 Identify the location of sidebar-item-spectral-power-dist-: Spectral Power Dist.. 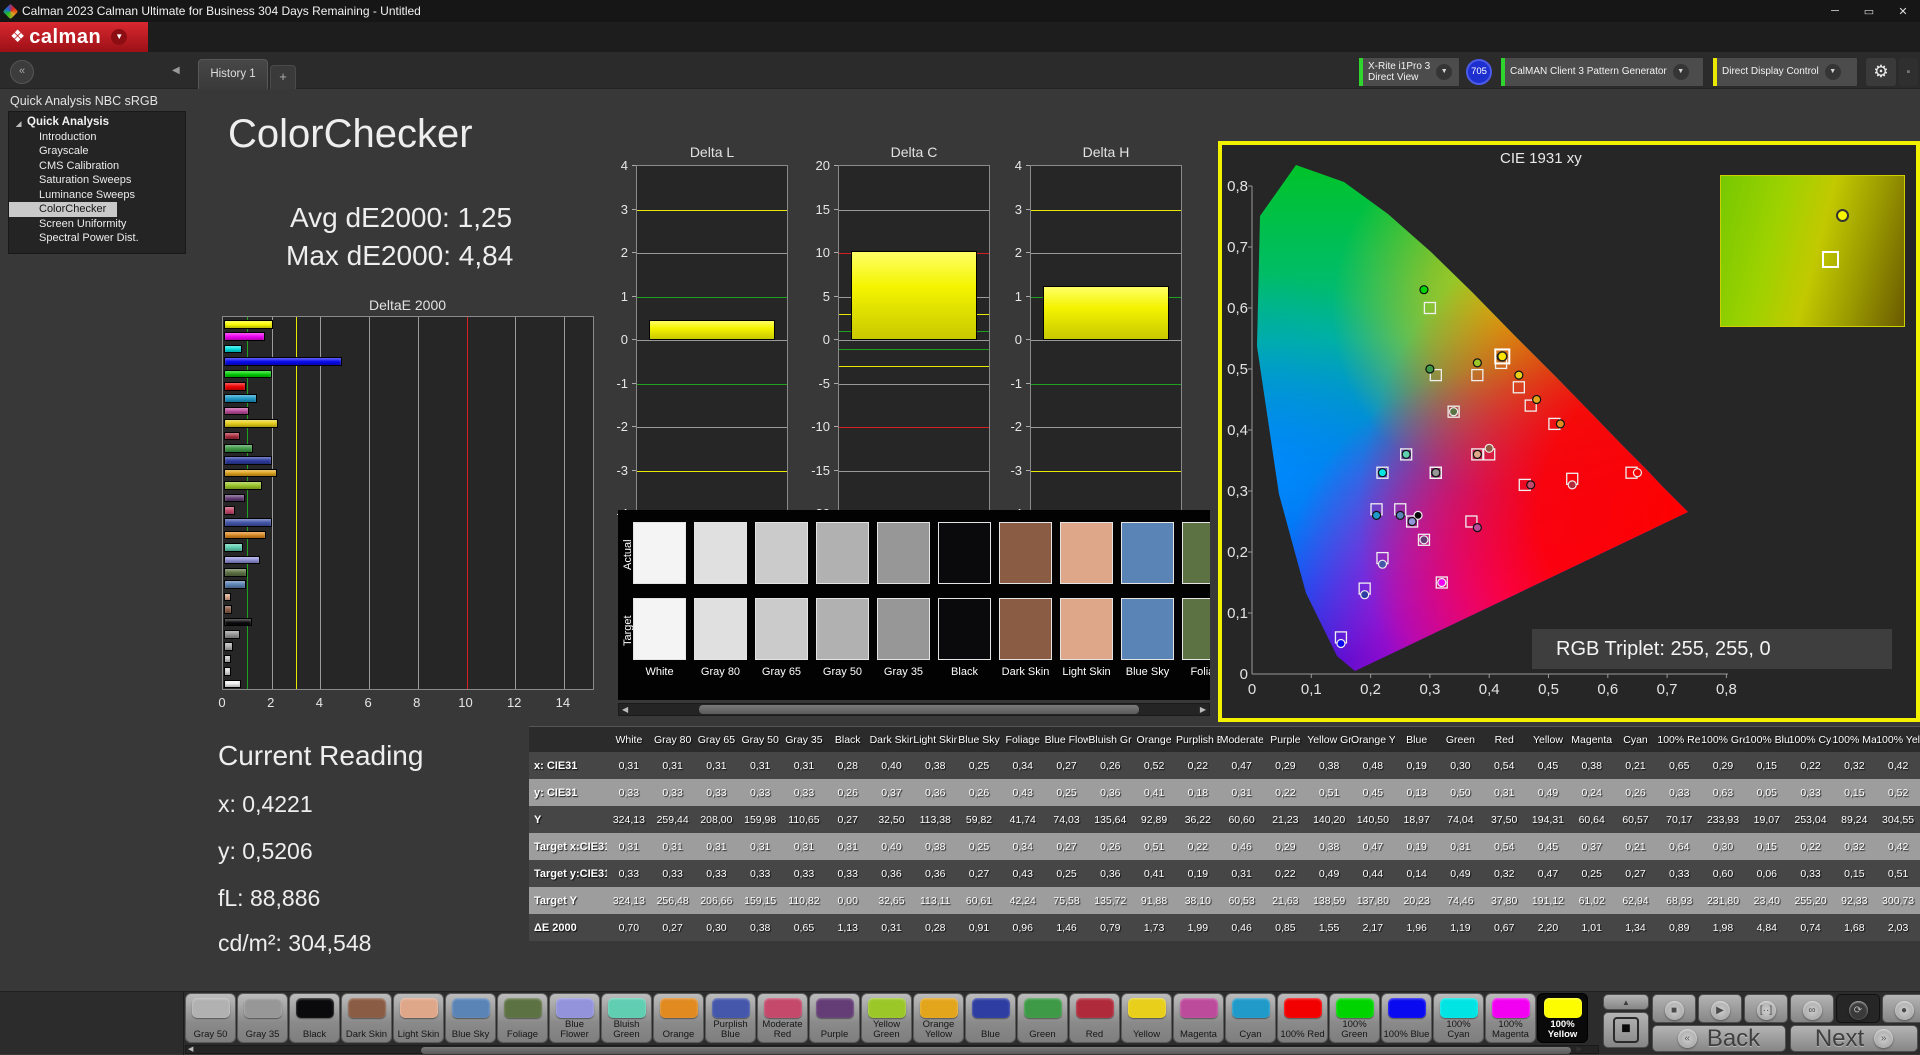
(97, 238).